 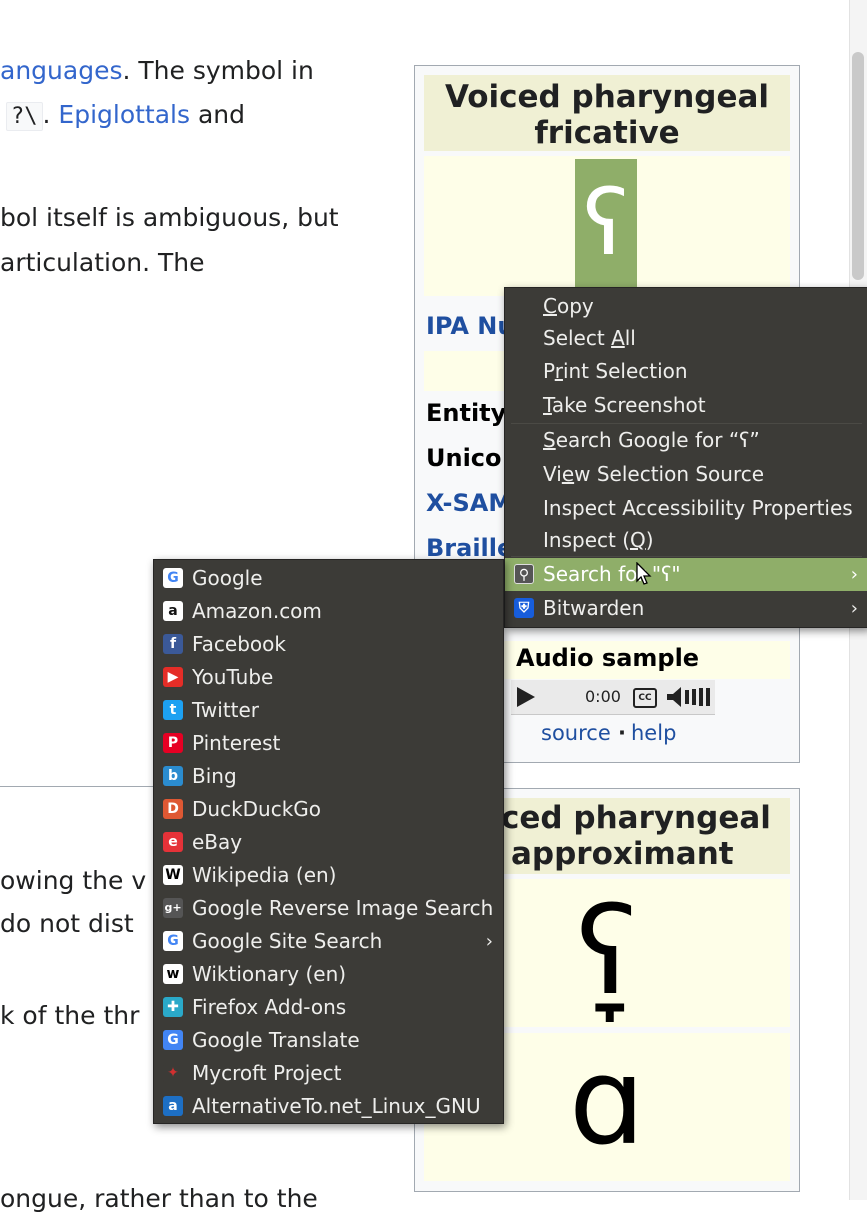 I want to click on search-engine-label: Mycroft Project, so click(x=267, y=1073).